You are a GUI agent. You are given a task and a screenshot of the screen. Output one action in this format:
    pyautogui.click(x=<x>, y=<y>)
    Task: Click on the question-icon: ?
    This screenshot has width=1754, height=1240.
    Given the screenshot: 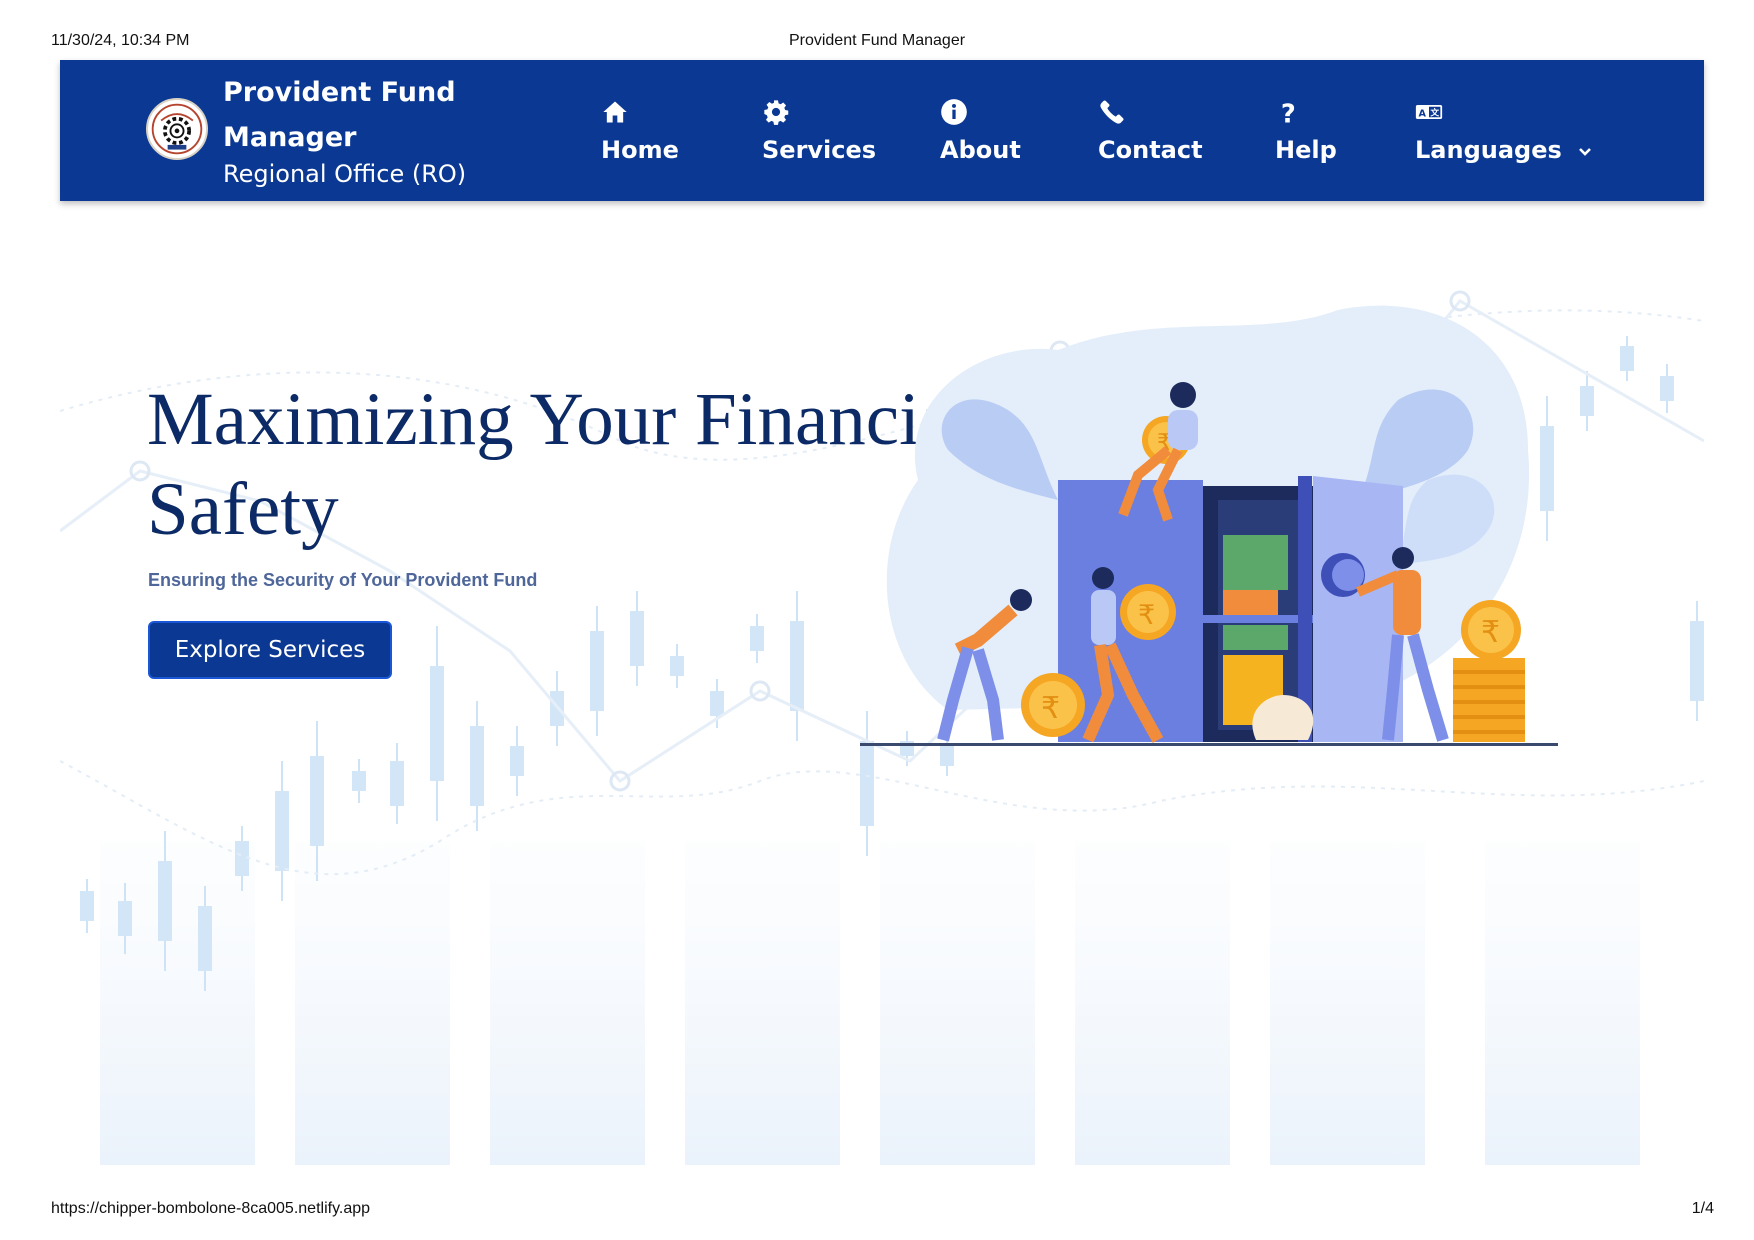 What is the action you would take?
    pyautogui.click(x=1306, y=114)
    